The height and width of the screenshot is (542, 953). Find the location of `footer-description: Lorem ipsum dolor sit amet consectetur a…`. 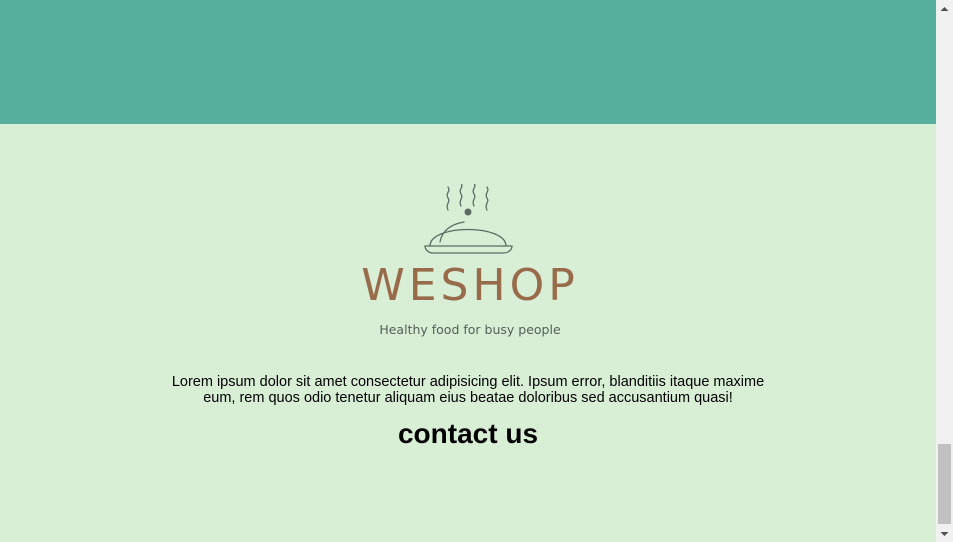

footer-description: Lorem ipsum dolor sit amet consectetur a… is located at coordinates (468, 390).